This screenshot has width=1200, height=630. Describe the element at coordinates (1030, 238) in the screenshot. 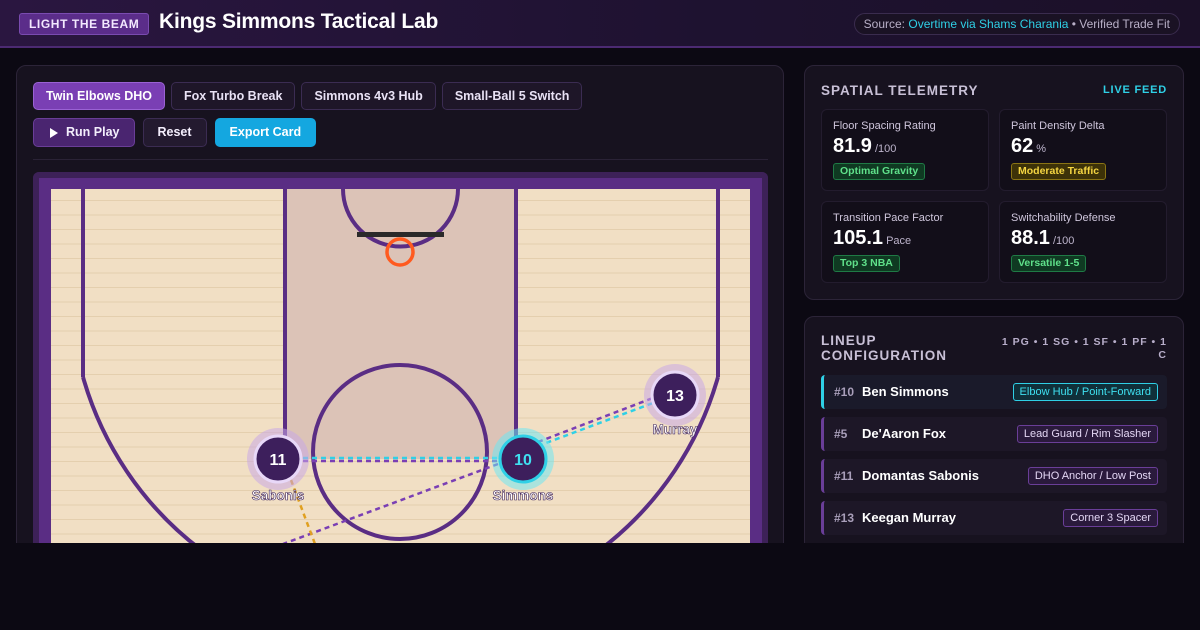

I see `metric-number: 88.1` at that location.